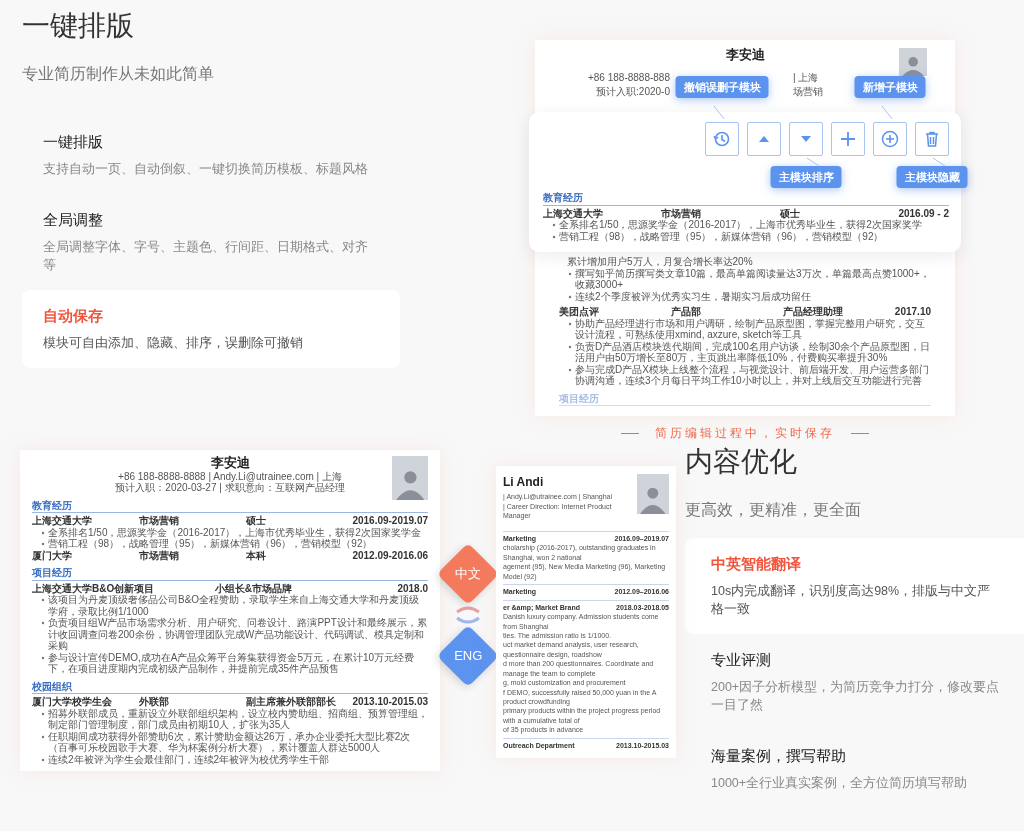  Describe the element at coordinates (740, 225) in the screenshot. I see `resume-bullet: 全系排名1/50，思源奖学金（2016-2017），上海市优秀毕业生，获得2次国家奖学` at that location.